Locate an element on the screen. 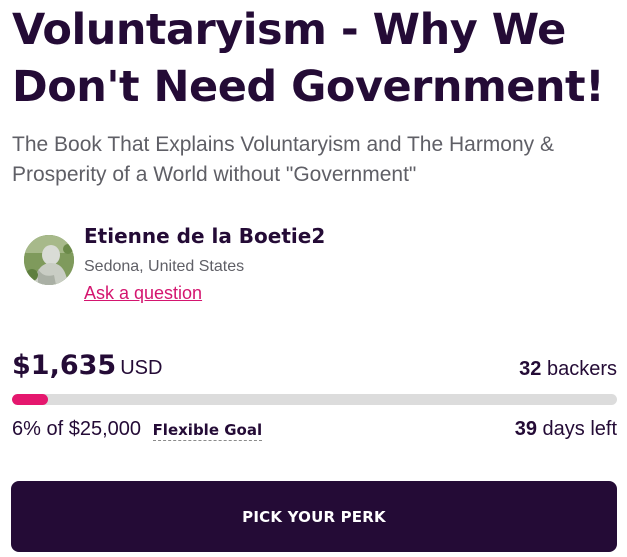 The height and width of the screenshot is (557, 627). owner-avatar is located at coordinates (49, 260).